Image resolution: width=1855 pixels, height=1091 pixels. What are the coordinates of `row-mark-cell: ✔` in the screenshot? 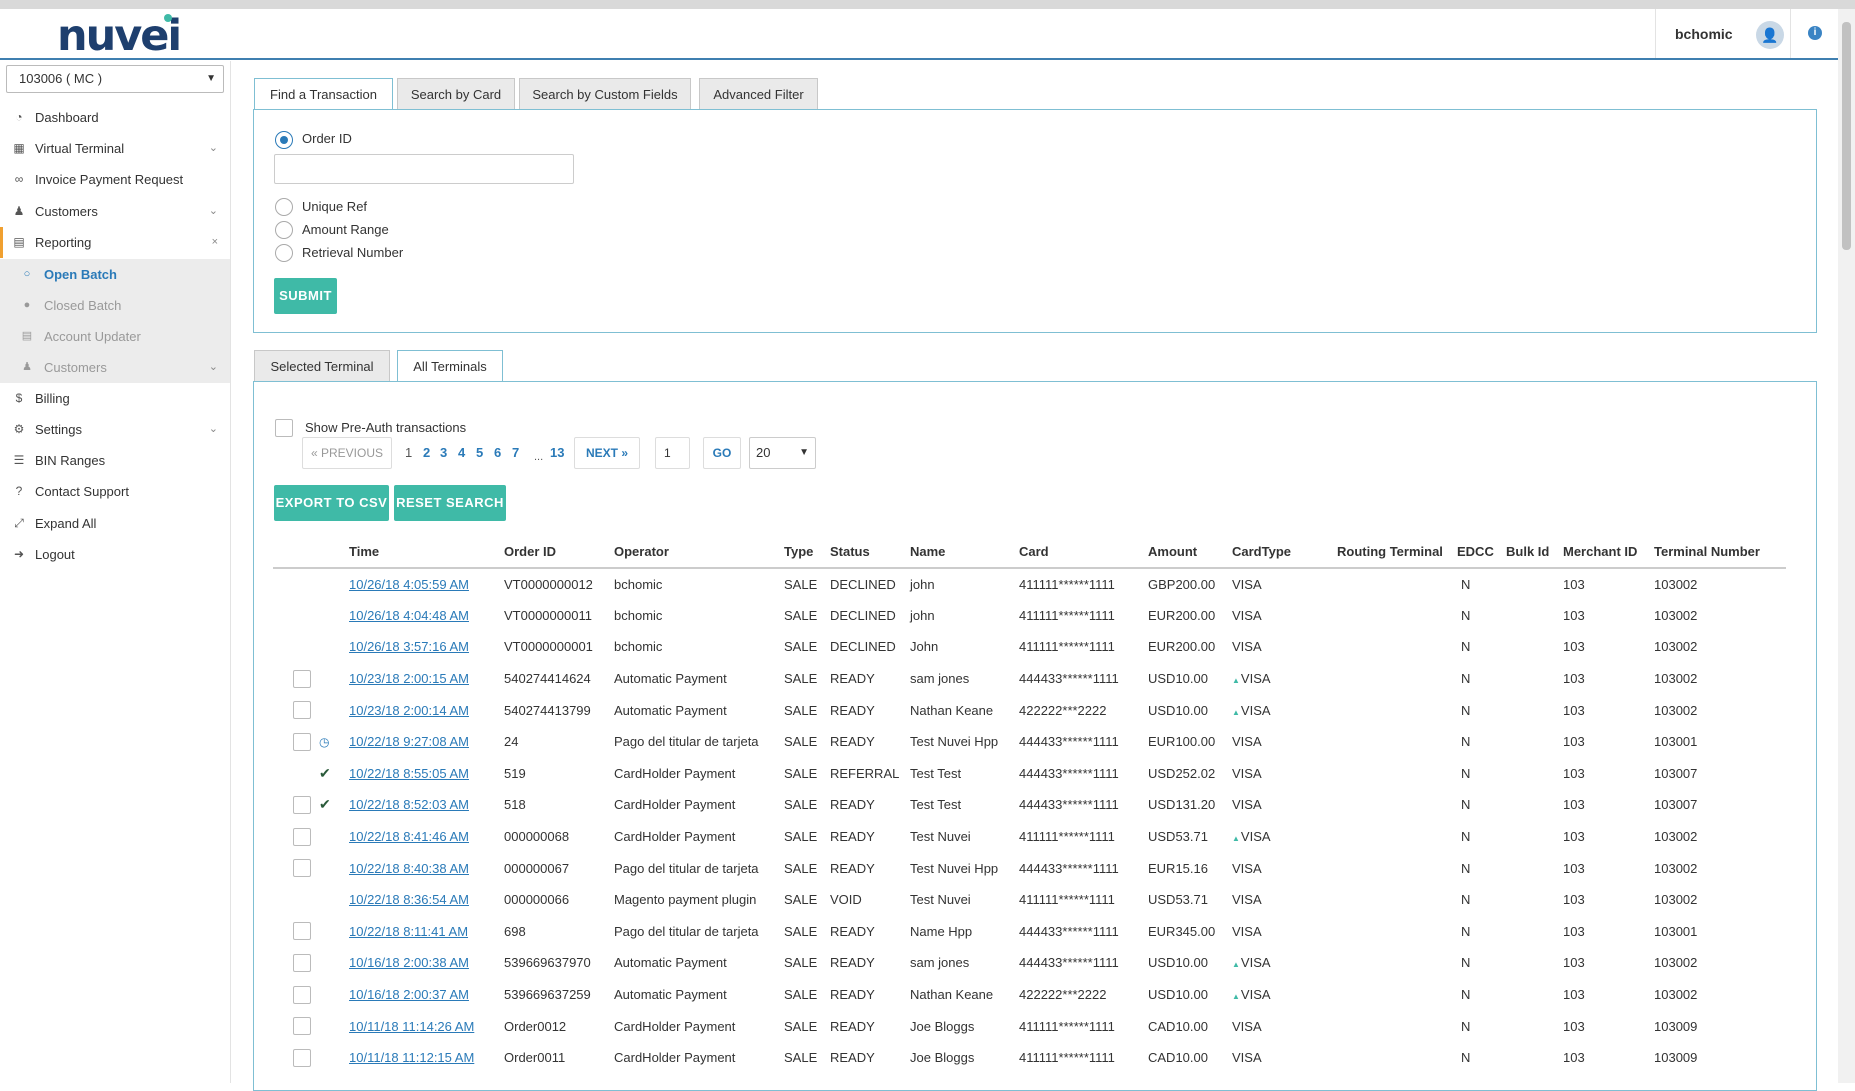 It's located at (330, 774).